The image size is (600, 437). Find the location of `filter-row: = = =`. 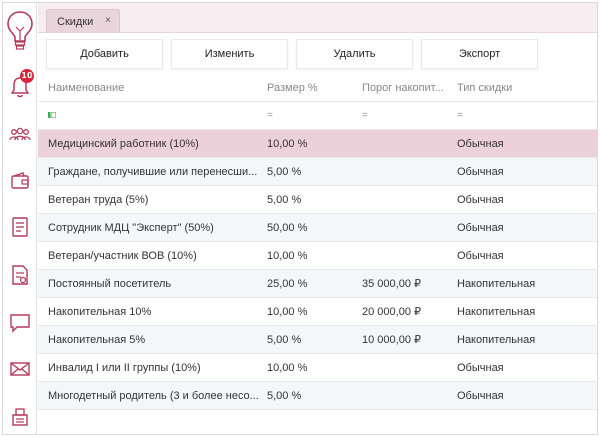

filter-row: = = = is located at coordinates (317, 116).